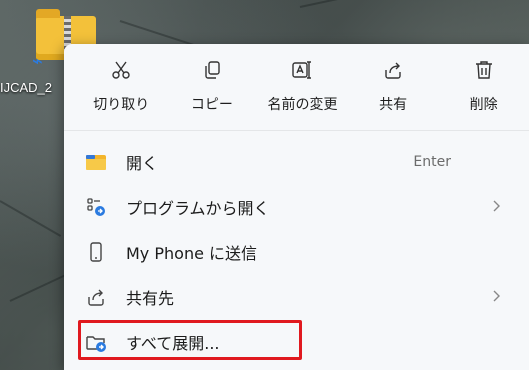 The image size is (529, 370). What do you see at coordinates (212, 90) in the screenshot?
I see `copy-button: コピー` at bounding box center [212, 90].